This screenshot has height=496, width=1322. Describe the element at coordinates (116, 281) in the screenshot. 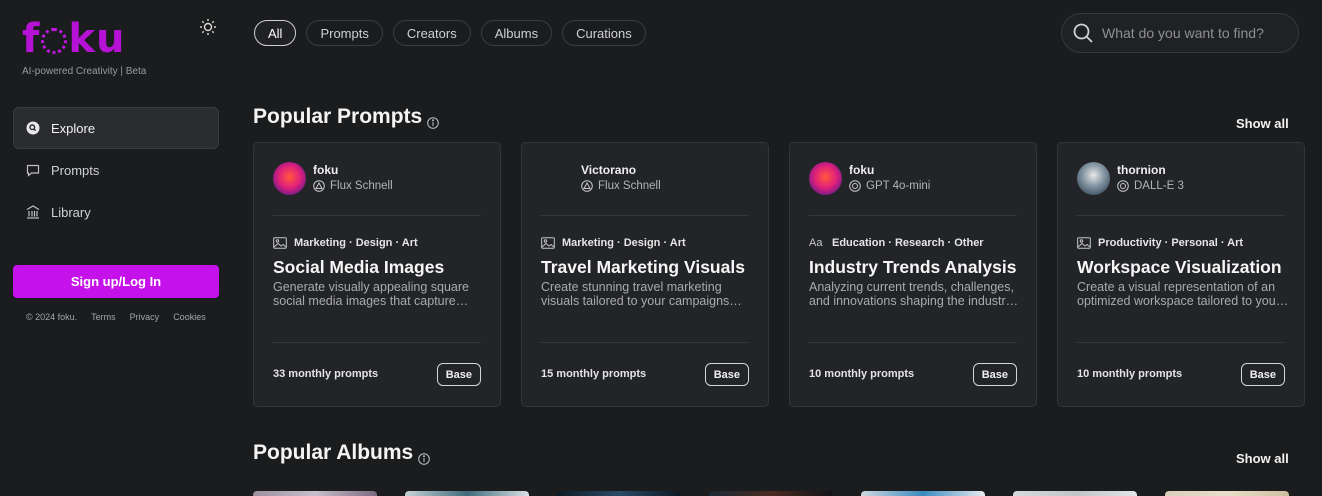

I see `signup-login-button: Sign up/Log In` at that location.